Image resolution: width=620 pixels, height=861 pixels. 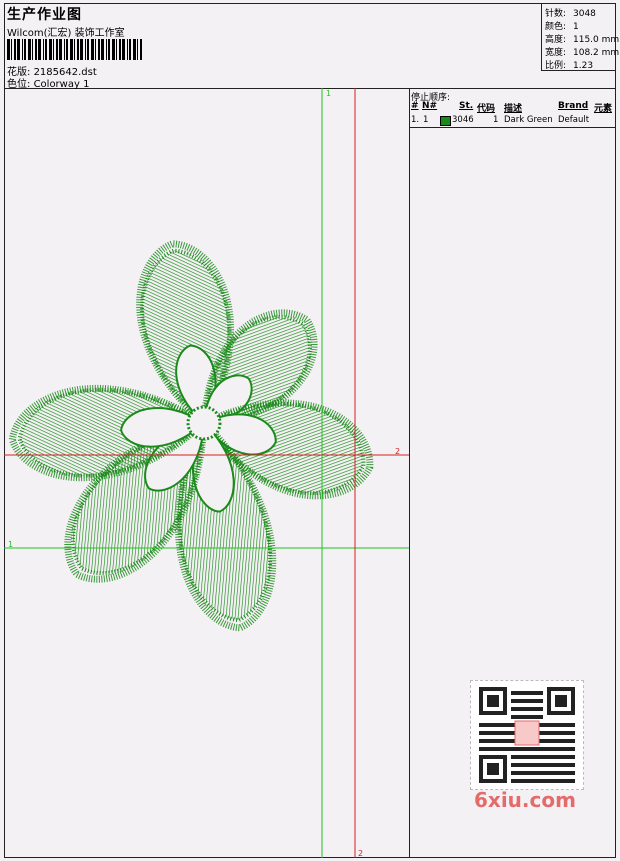 What do you see at coordinates (74, 49) in the screenshot?
I see `barcode` at bounding box center [74, 49].